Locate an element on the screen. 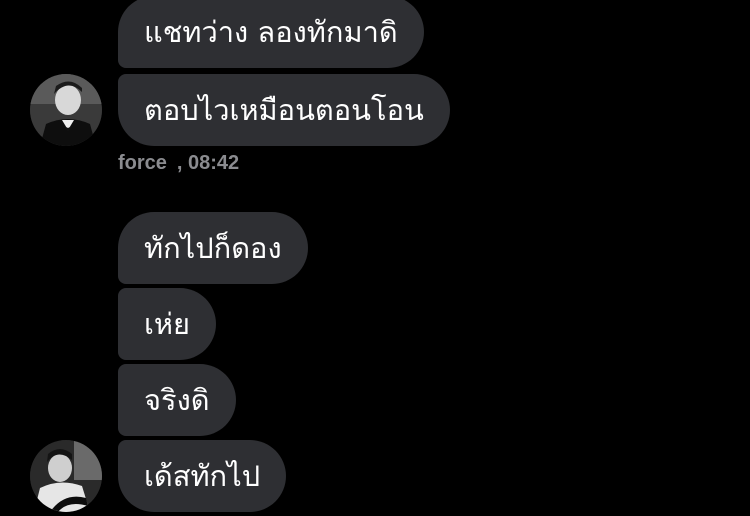  message-bubble: จริงดิ is located at coordinates (177, 400).